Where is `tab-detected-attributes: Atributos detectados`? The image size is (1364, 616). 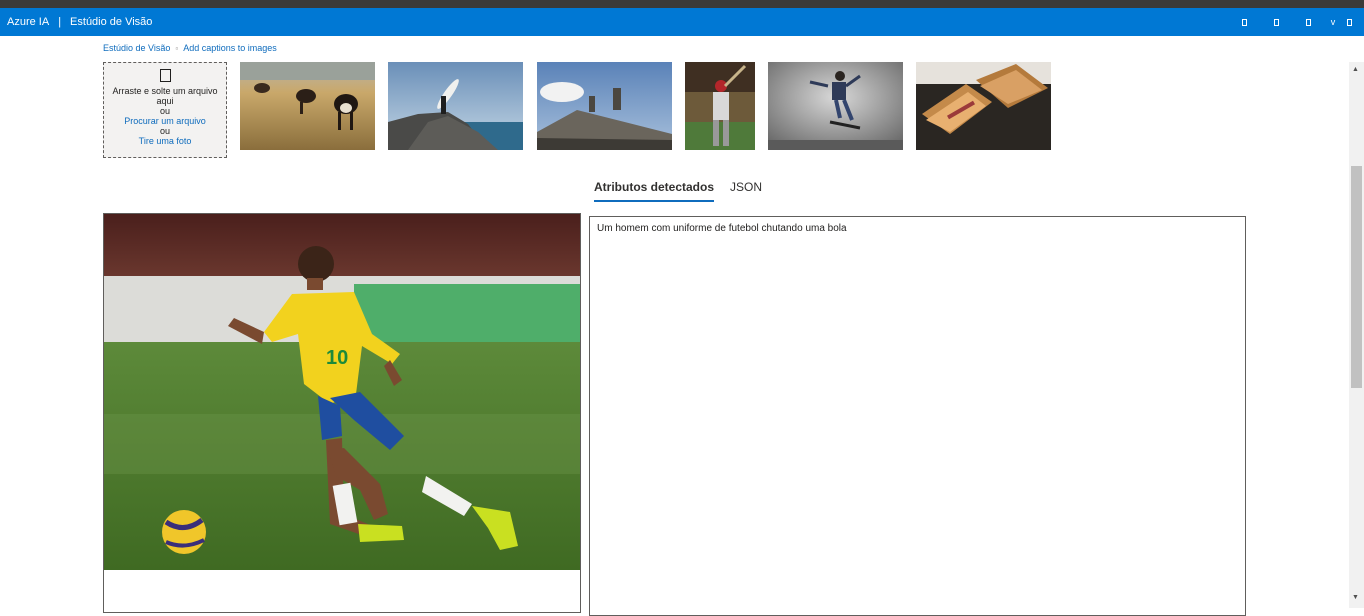 tab-detected-attributes: Atributos detectados is located at coordinates (654, 191).